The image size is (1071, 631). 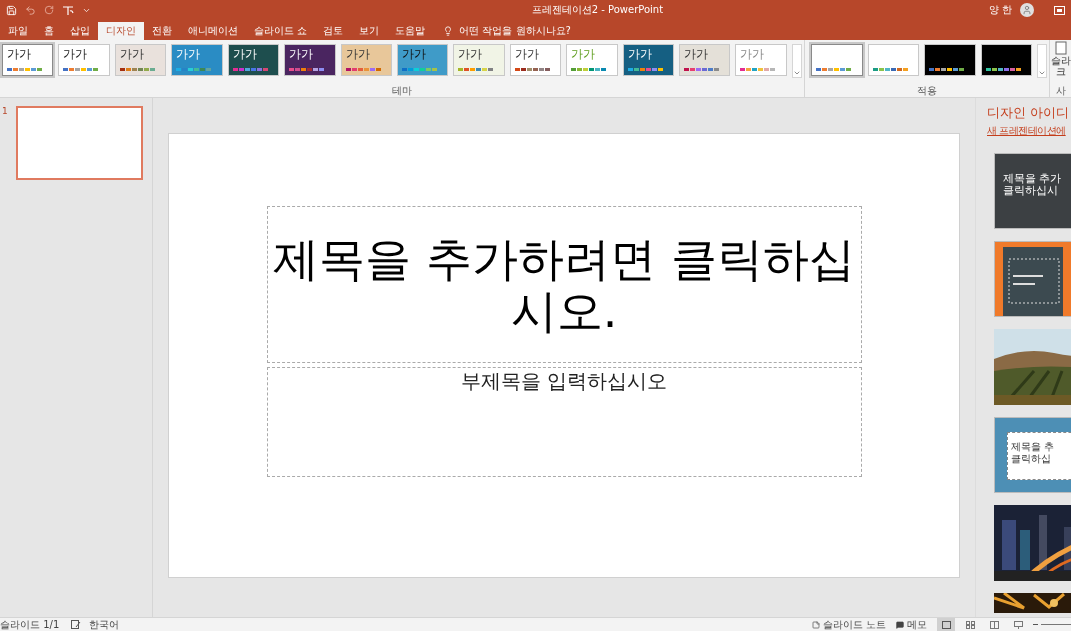 What do you see at coordinates (68, 10) in the screenshot?
I see `touch-mode-icon` at bounding box center [68, 10].